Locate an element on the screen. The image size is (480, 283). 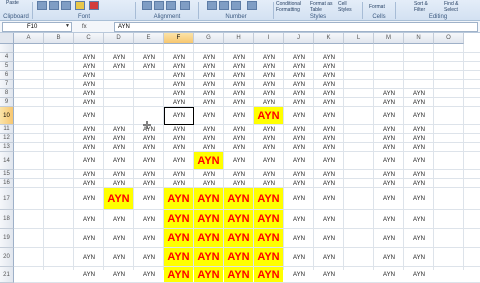
column-header-j: J is located at coordinates (299, 38).